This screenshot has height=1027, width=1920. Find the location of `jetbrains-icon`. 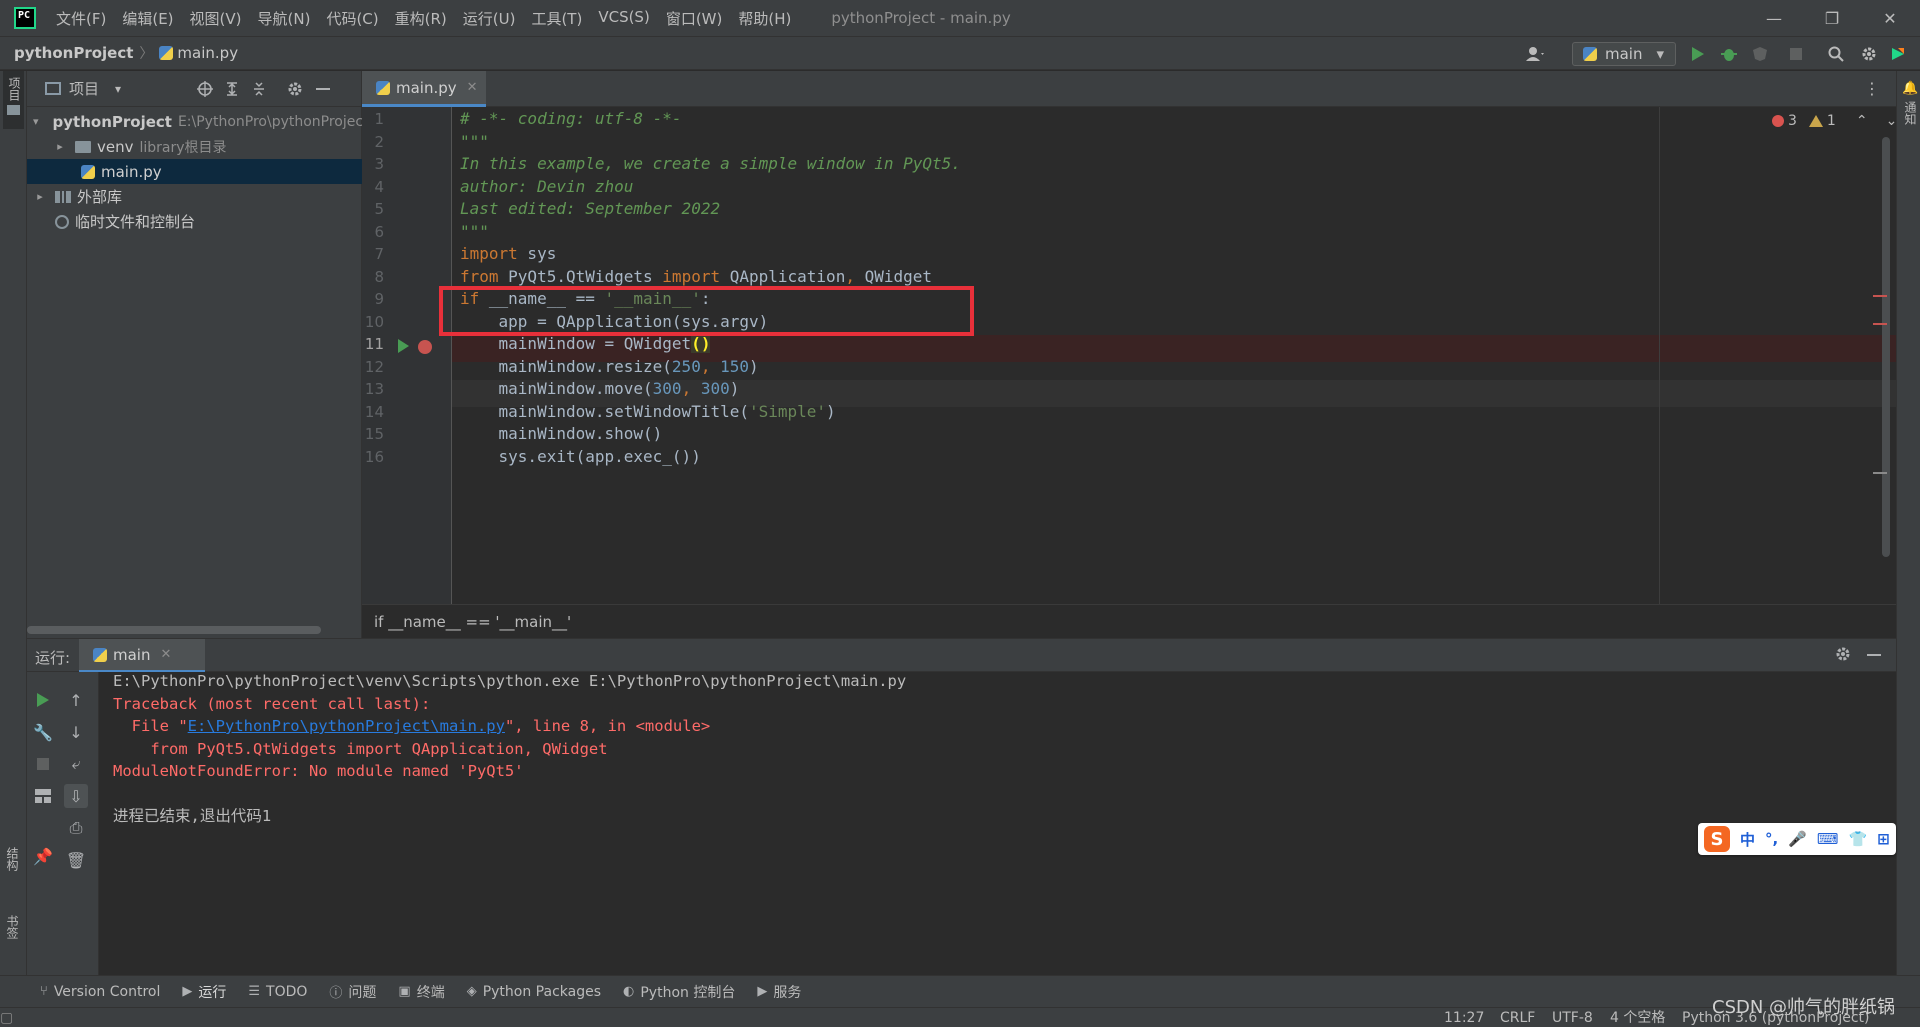

jetbrains-icon is located at coordinates (1898, 54).